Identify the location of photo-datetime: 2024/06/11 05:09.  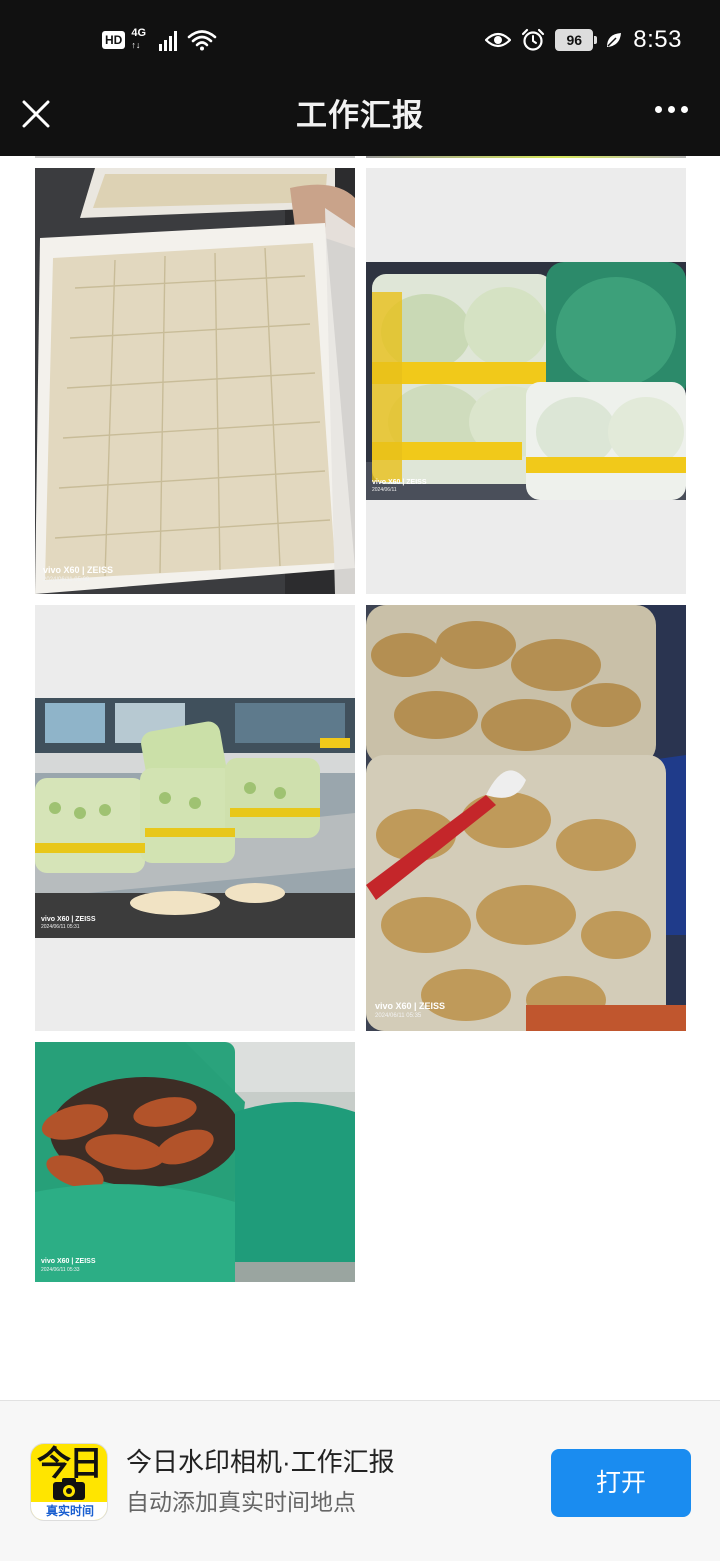
(66, 580).